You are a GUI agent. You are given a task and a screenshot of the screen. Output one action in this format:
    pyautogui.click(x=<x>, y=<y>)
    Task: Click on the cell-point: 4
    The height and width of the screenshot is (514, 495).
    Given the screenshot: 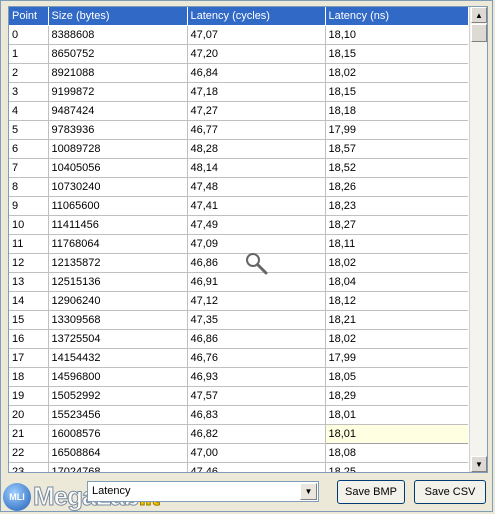 What is the action you would take?
    pyautogui.click(x=29, y=111)
    